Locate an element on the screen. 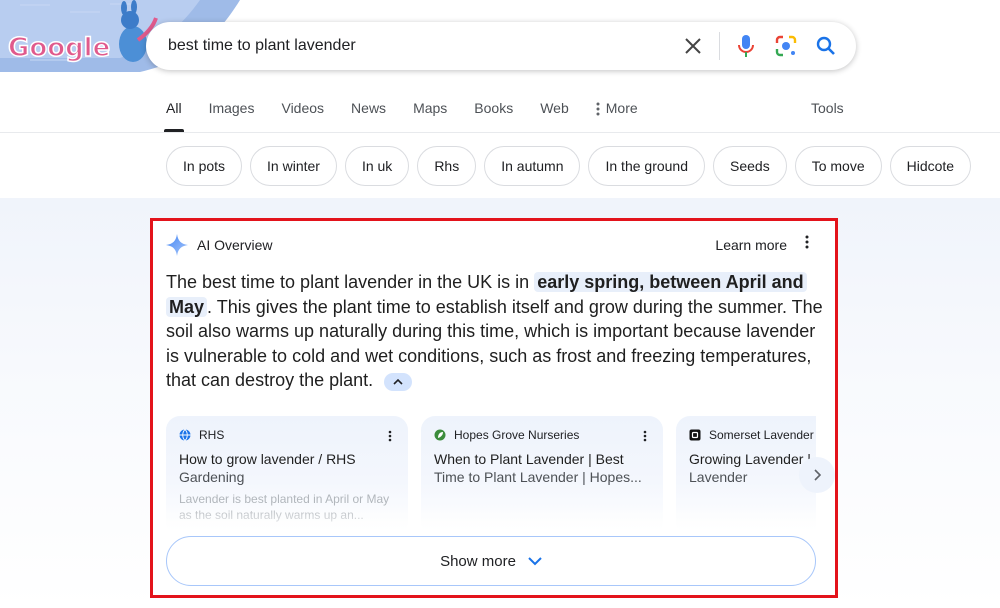  chip-seeds: Seeds is located at coordinates (750, 166).